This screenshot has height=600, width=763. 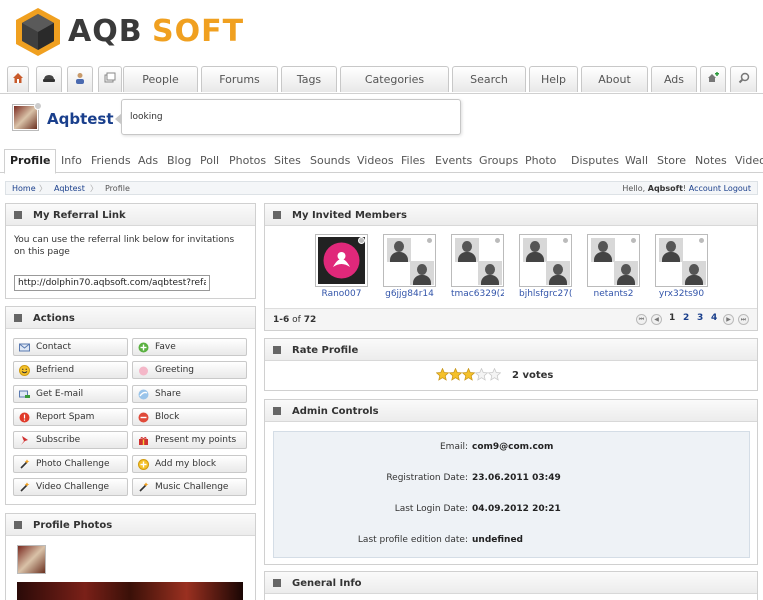 What do you see at coordinates (614, 79) in the screenshot?
I see `tab-about: About` at bounding box center [614, 79].